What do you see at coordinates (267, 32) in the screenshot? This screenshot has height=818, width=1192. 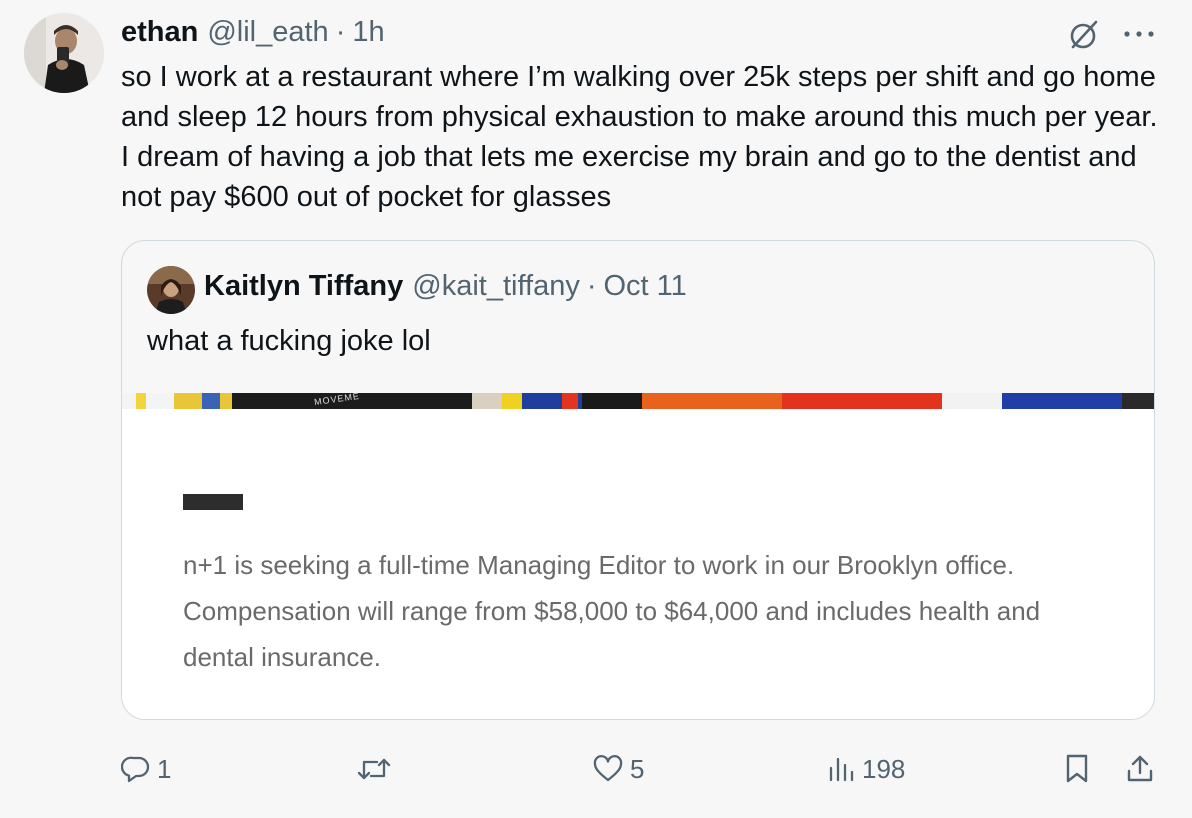 I see `author-handle: @lil_eath` at bounding box center [267, 32].